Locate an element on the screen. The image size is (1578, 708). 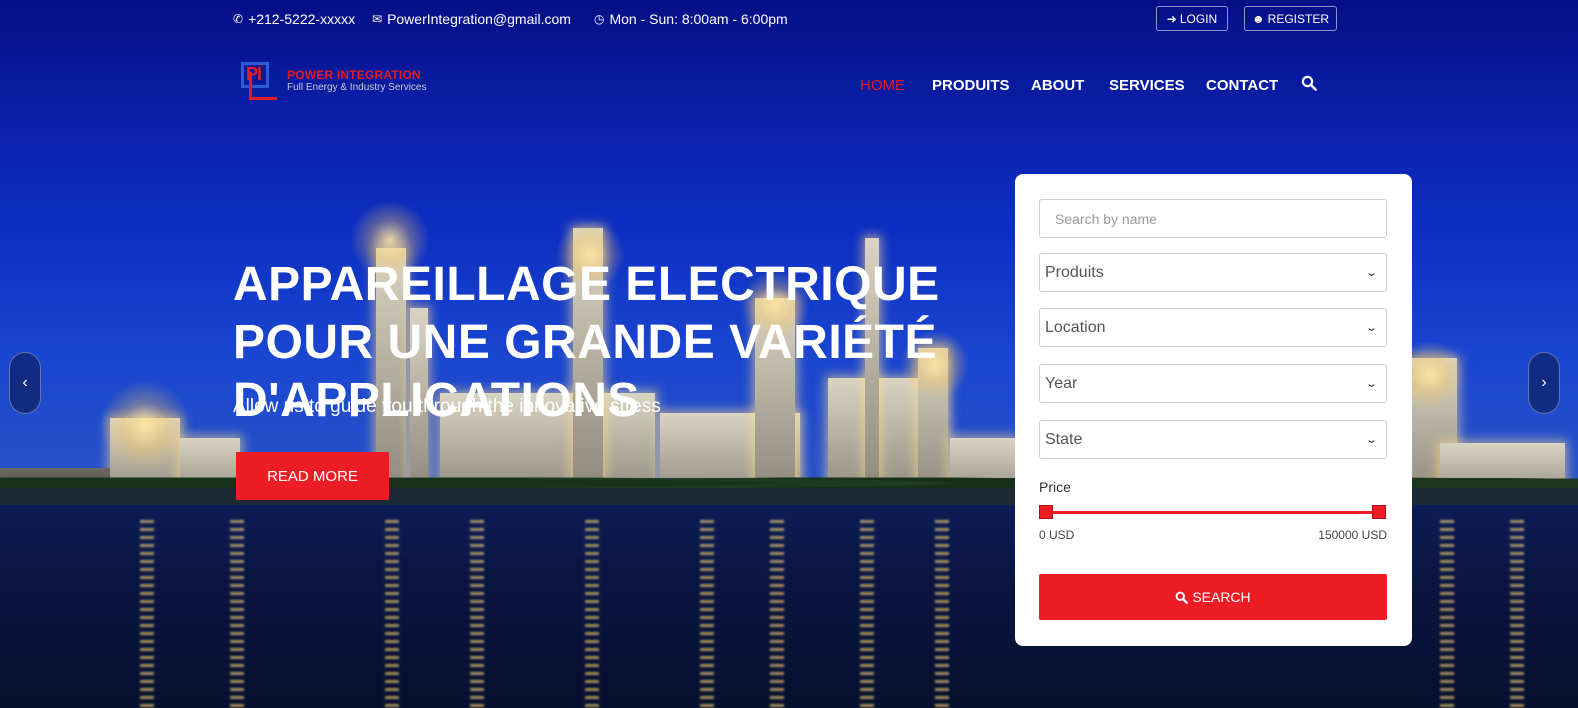
chevron-left-icon: ‹ is located at coordinates (25, 382).